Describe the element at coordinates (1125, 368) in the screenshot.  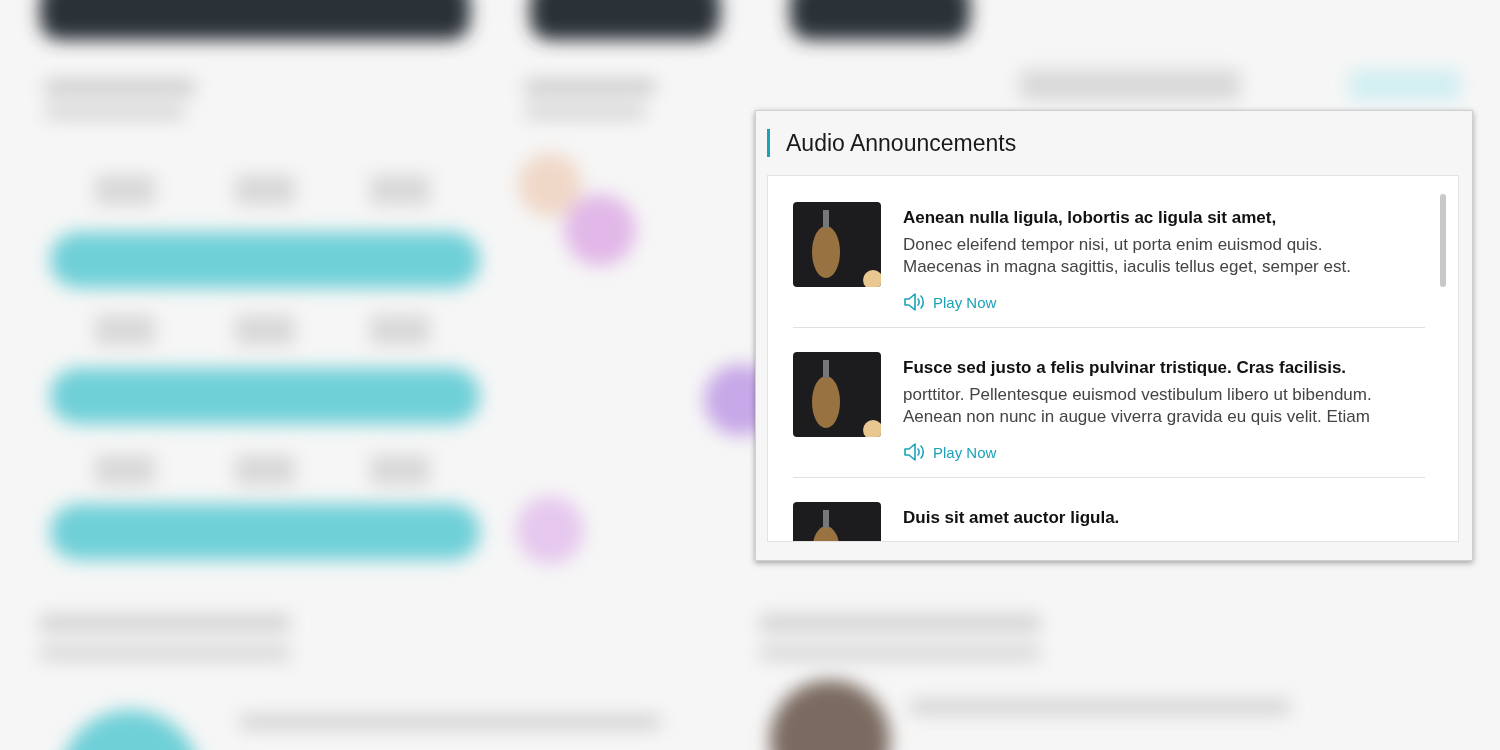
I see `item-title: Fusce sed justo a felis pulvinar tristique. Cras facilisis.` at that location.